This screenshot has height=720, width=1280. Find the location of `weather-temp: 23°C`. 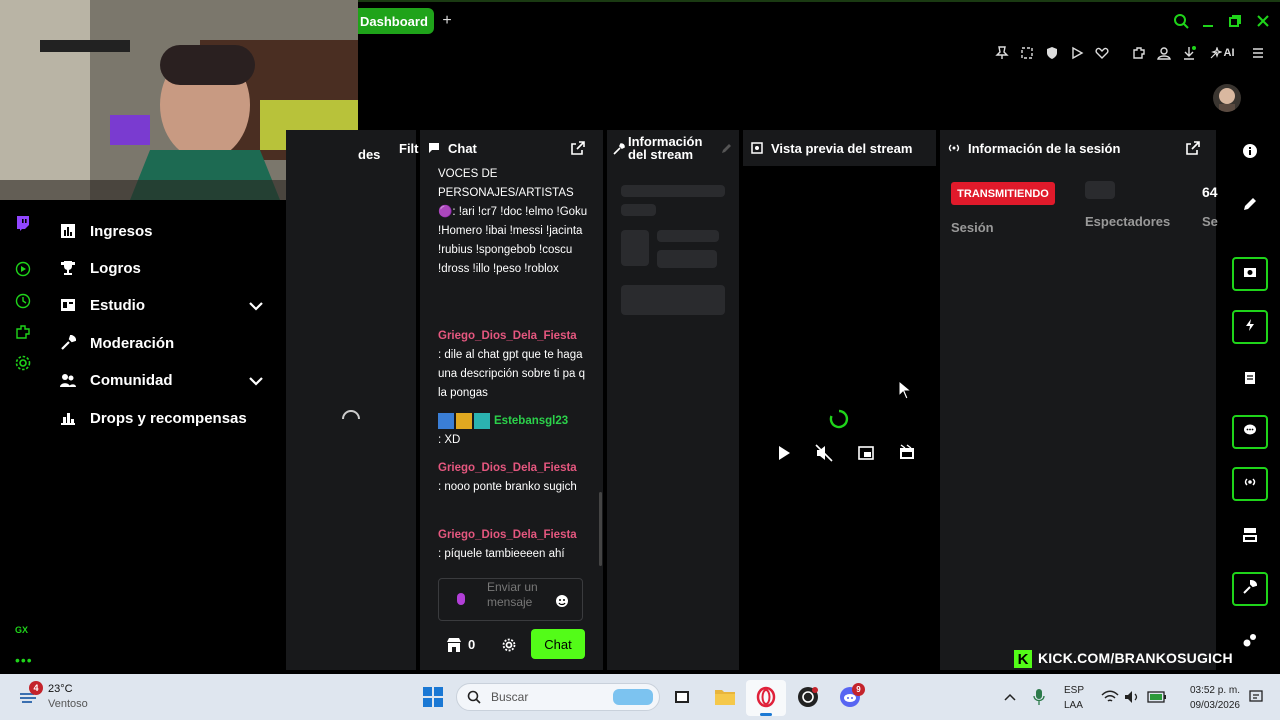

weather-temp: 23°C is located at coordinates (60, 689).